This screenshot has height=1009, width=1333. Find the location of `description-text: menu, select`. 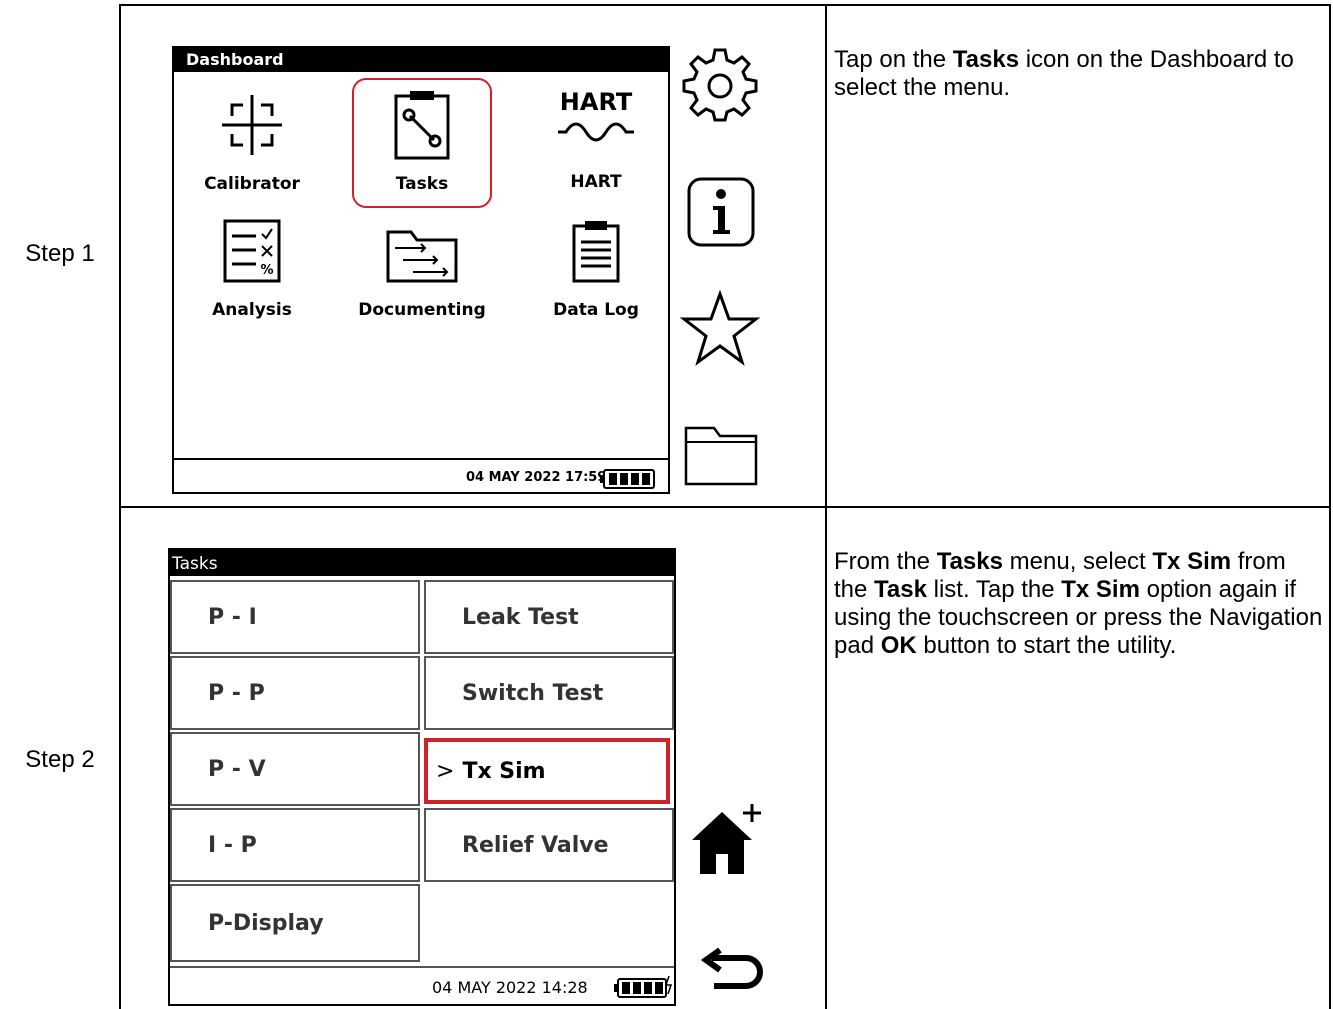

description-text: menu, select is located at coordinates (1077, 561).